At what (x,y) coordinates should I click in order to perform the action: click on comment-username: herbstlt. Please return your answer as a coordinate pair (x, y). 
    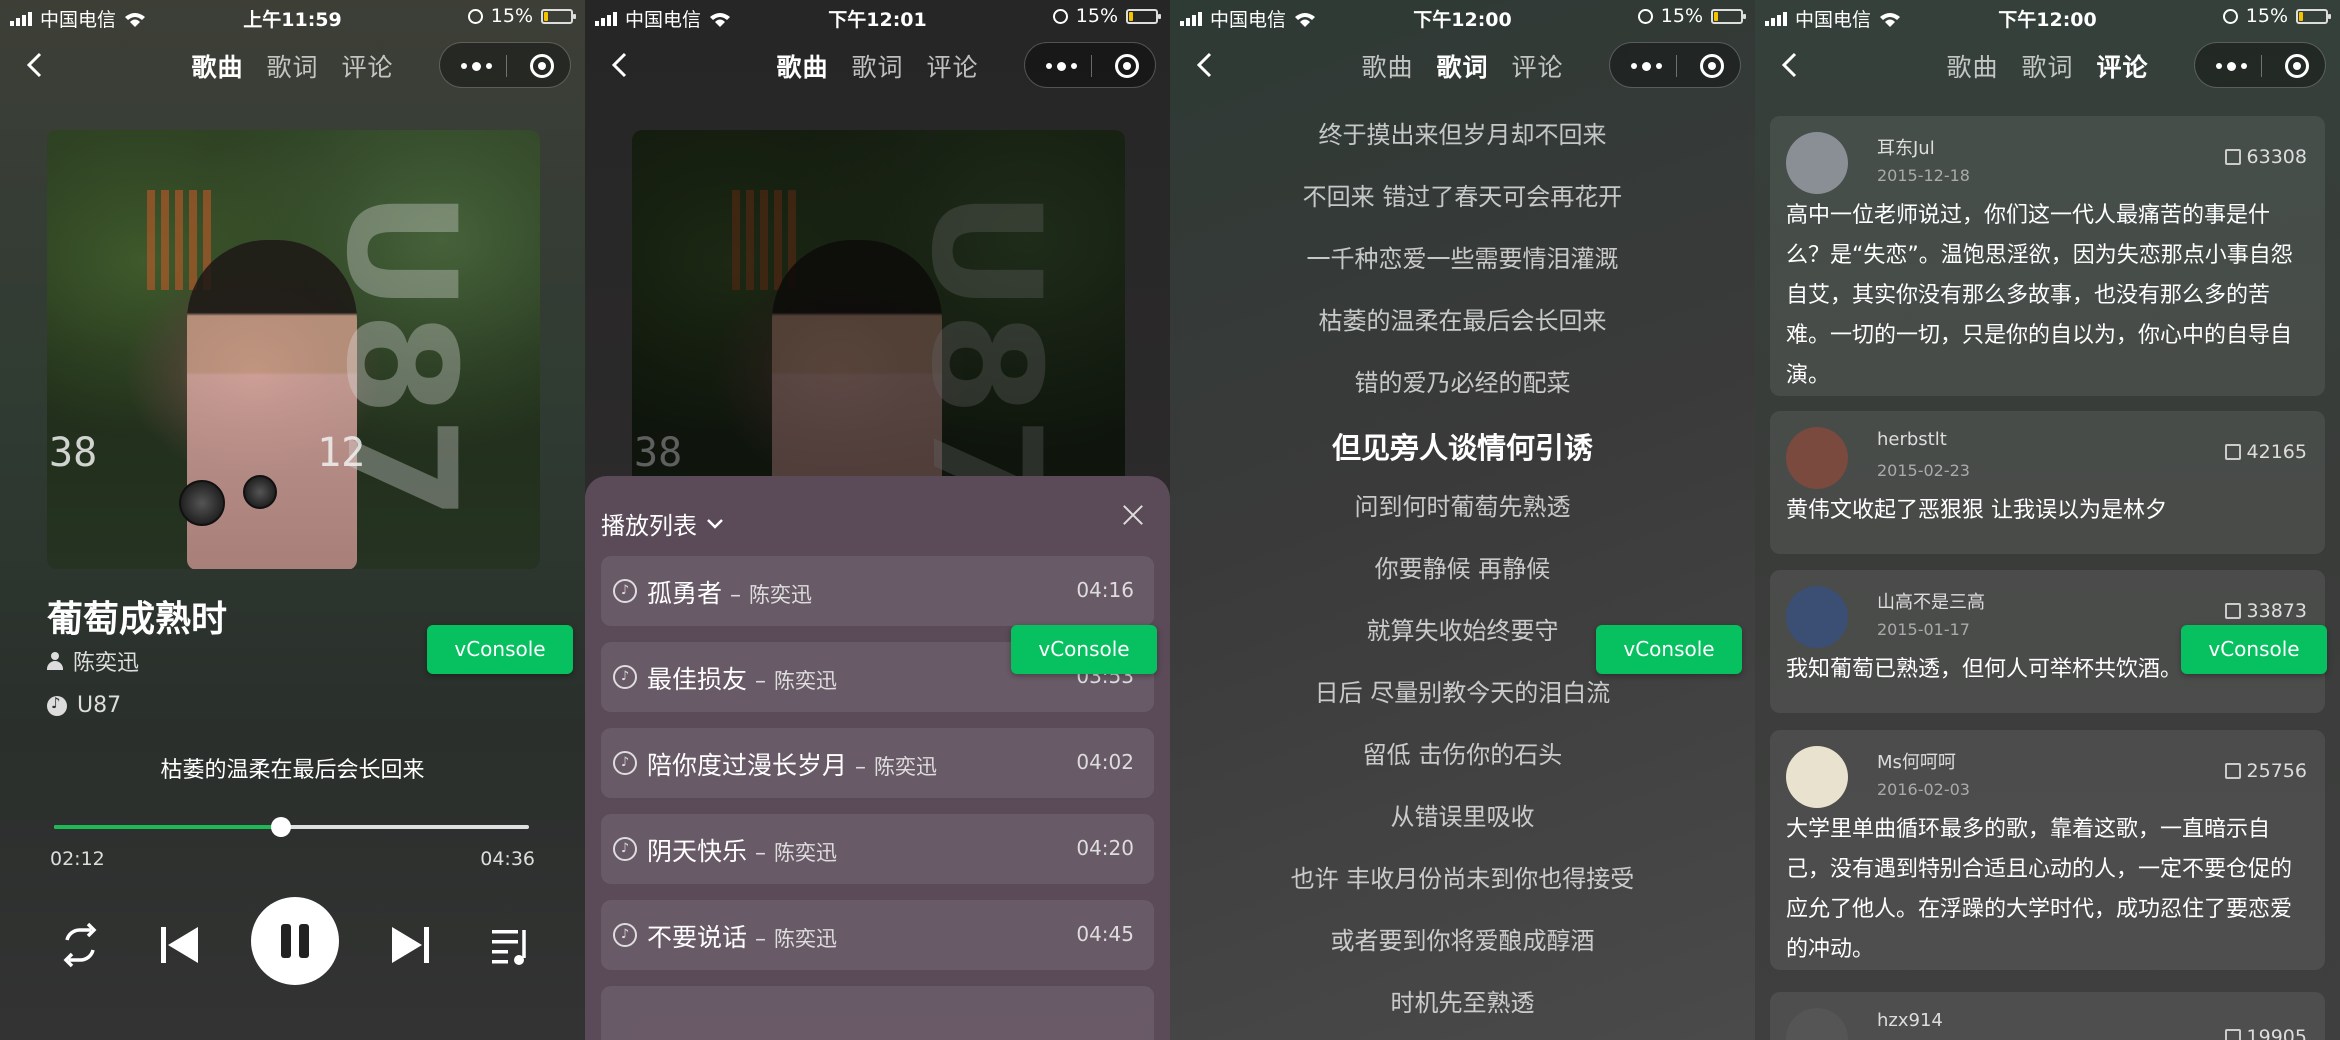
    Looking at the image, I should click on (1912, 439).